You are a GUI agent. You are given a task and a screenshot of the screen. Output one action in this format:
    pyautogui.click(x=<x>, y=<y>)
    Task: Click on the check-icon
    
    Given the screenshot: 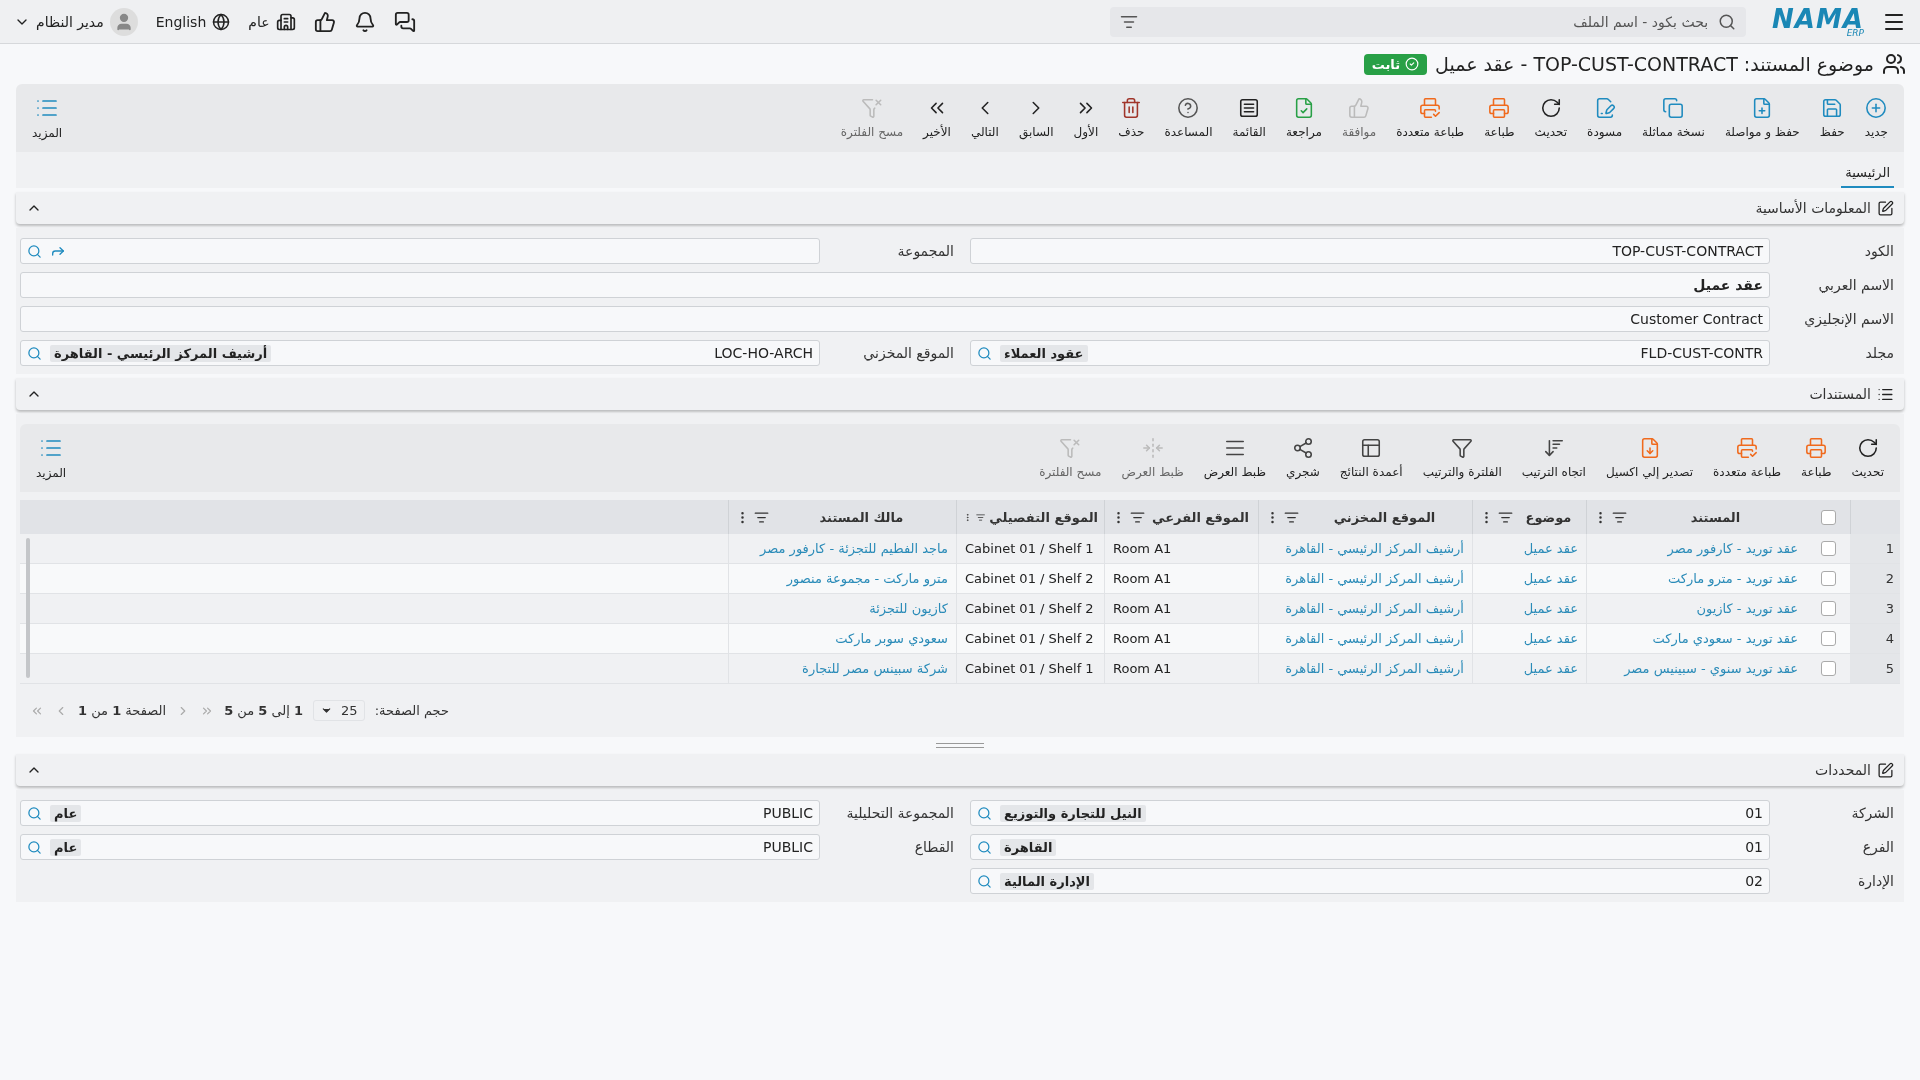 What is the action you would take?
    pyautogui.click(x=1412, y=64)
    